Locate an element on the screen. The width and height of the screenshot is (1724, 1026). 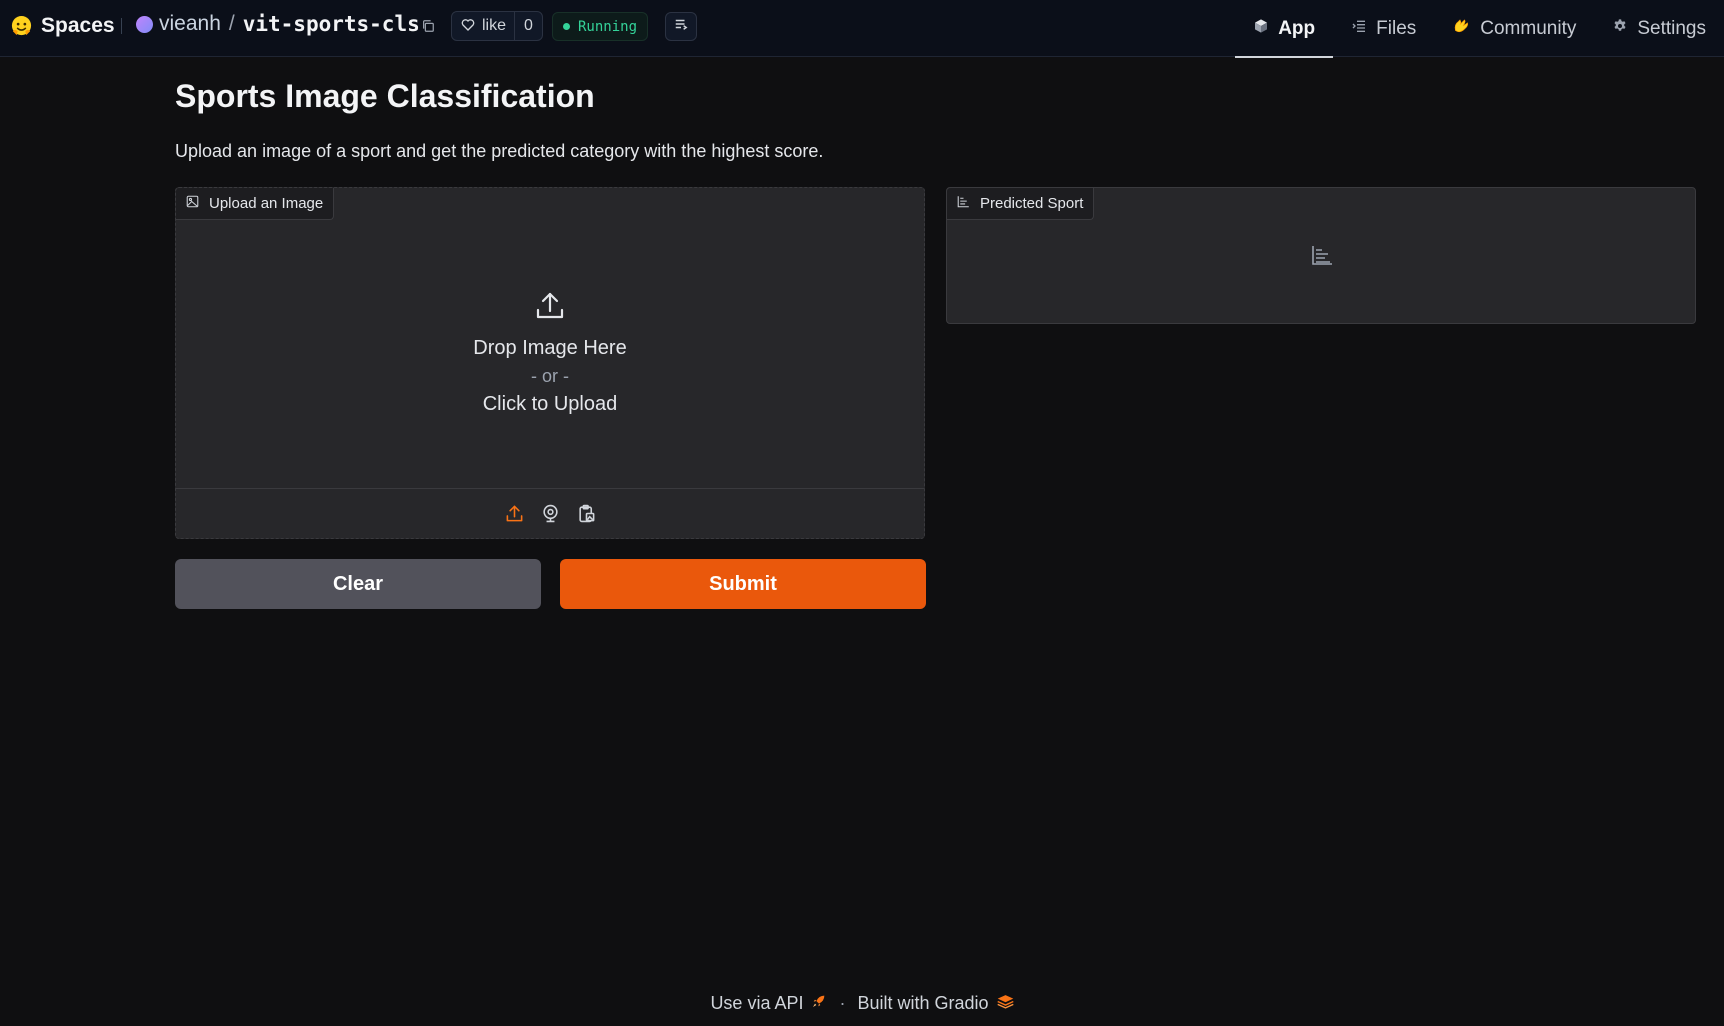
predicted-sport-panel: Predicted Sport is located at coordinates (1321, 255).